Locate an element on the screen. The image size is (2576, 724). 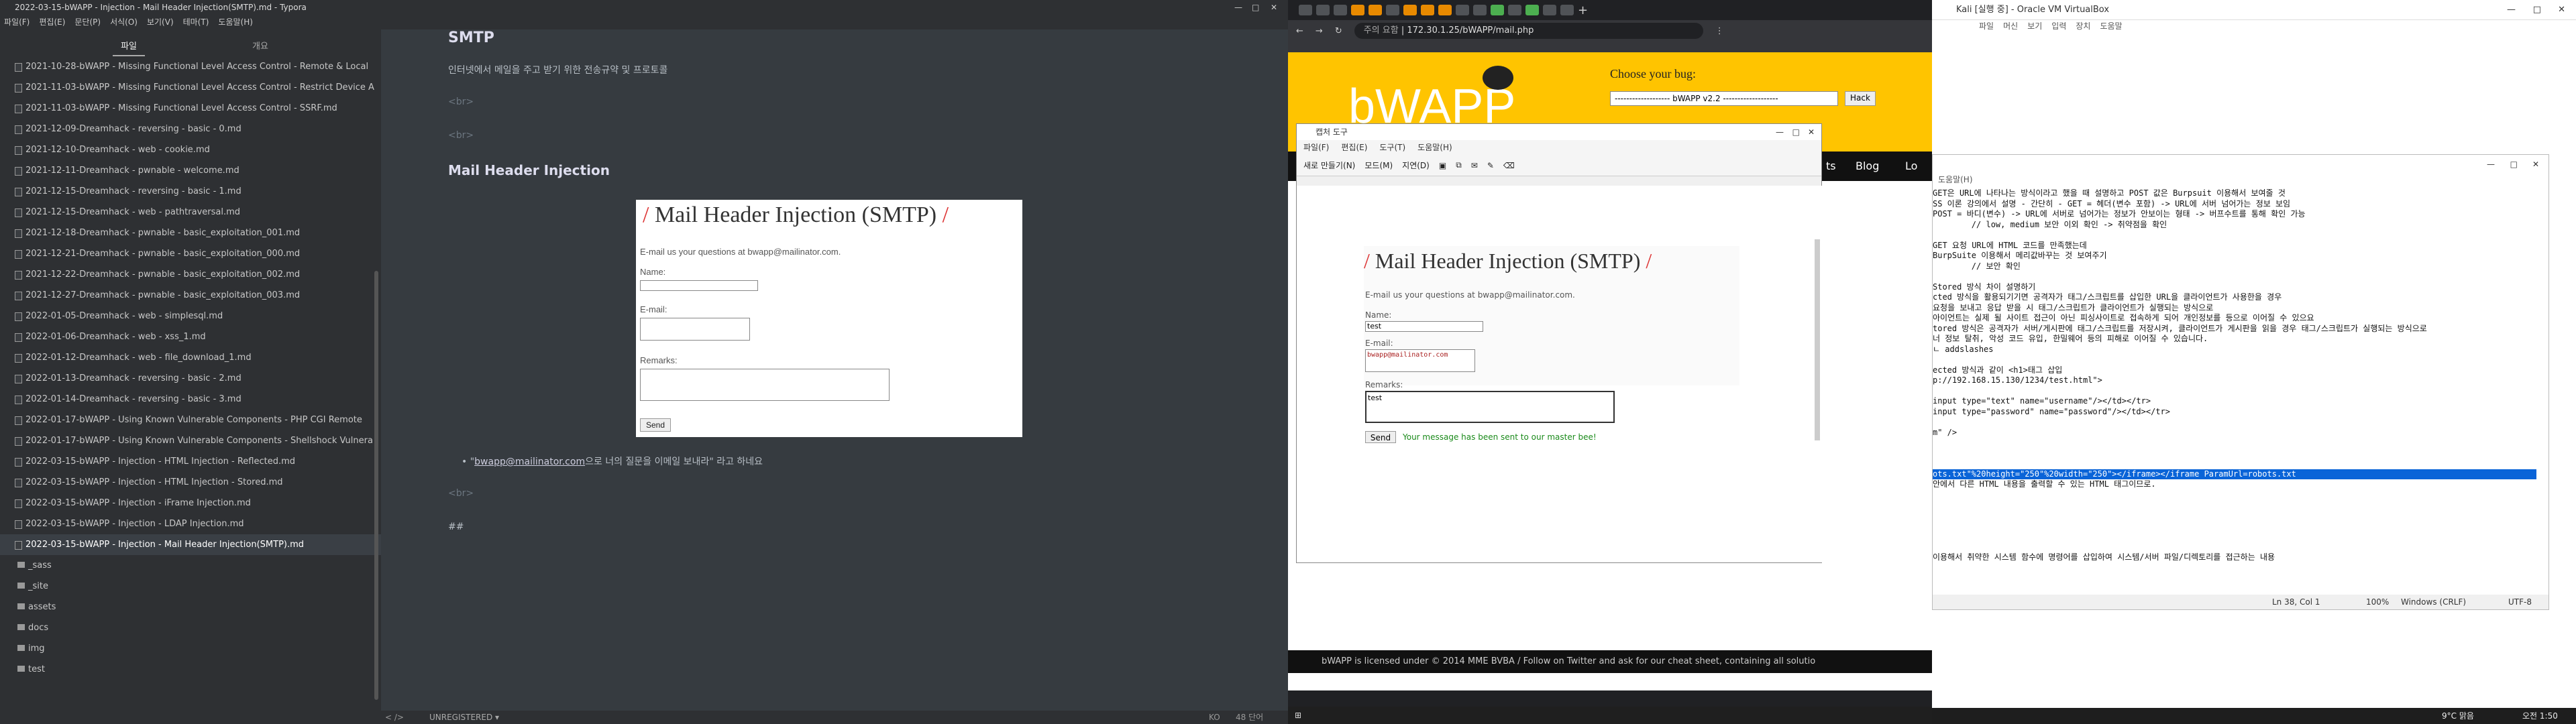
vbox-menu-item: 장치 is located at coordinates (2083, 26).